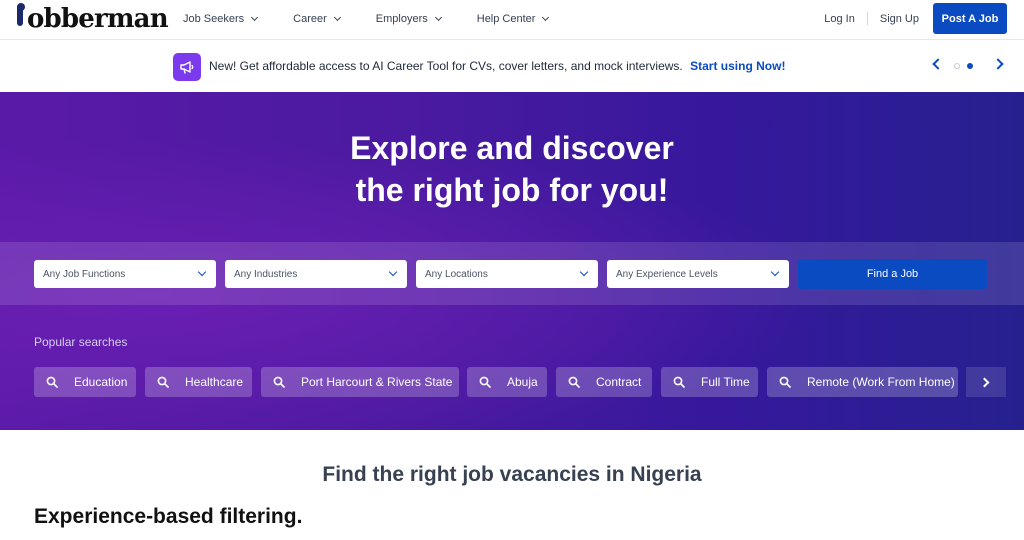 This screenshot has width=1024, height=540. I want to click on popular-chip-healthcare: Healthcare, so click(198, 382).